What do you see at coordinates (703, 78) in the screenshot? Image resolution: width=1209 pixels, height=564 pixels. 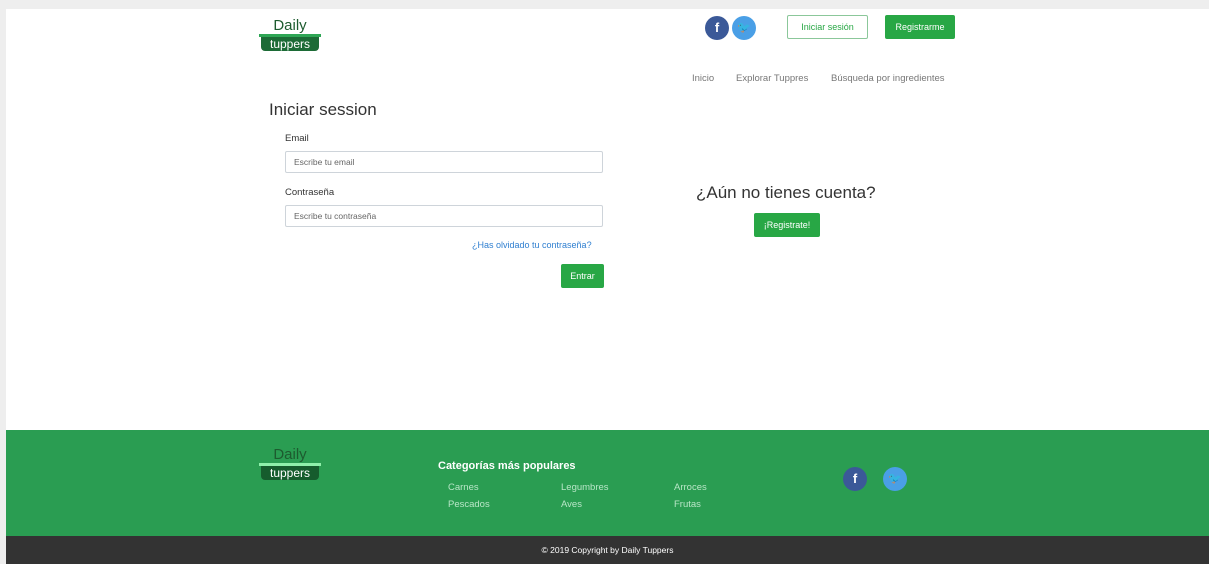 I see `nav-inicio: Inicio` at bounding box center [703, 78].